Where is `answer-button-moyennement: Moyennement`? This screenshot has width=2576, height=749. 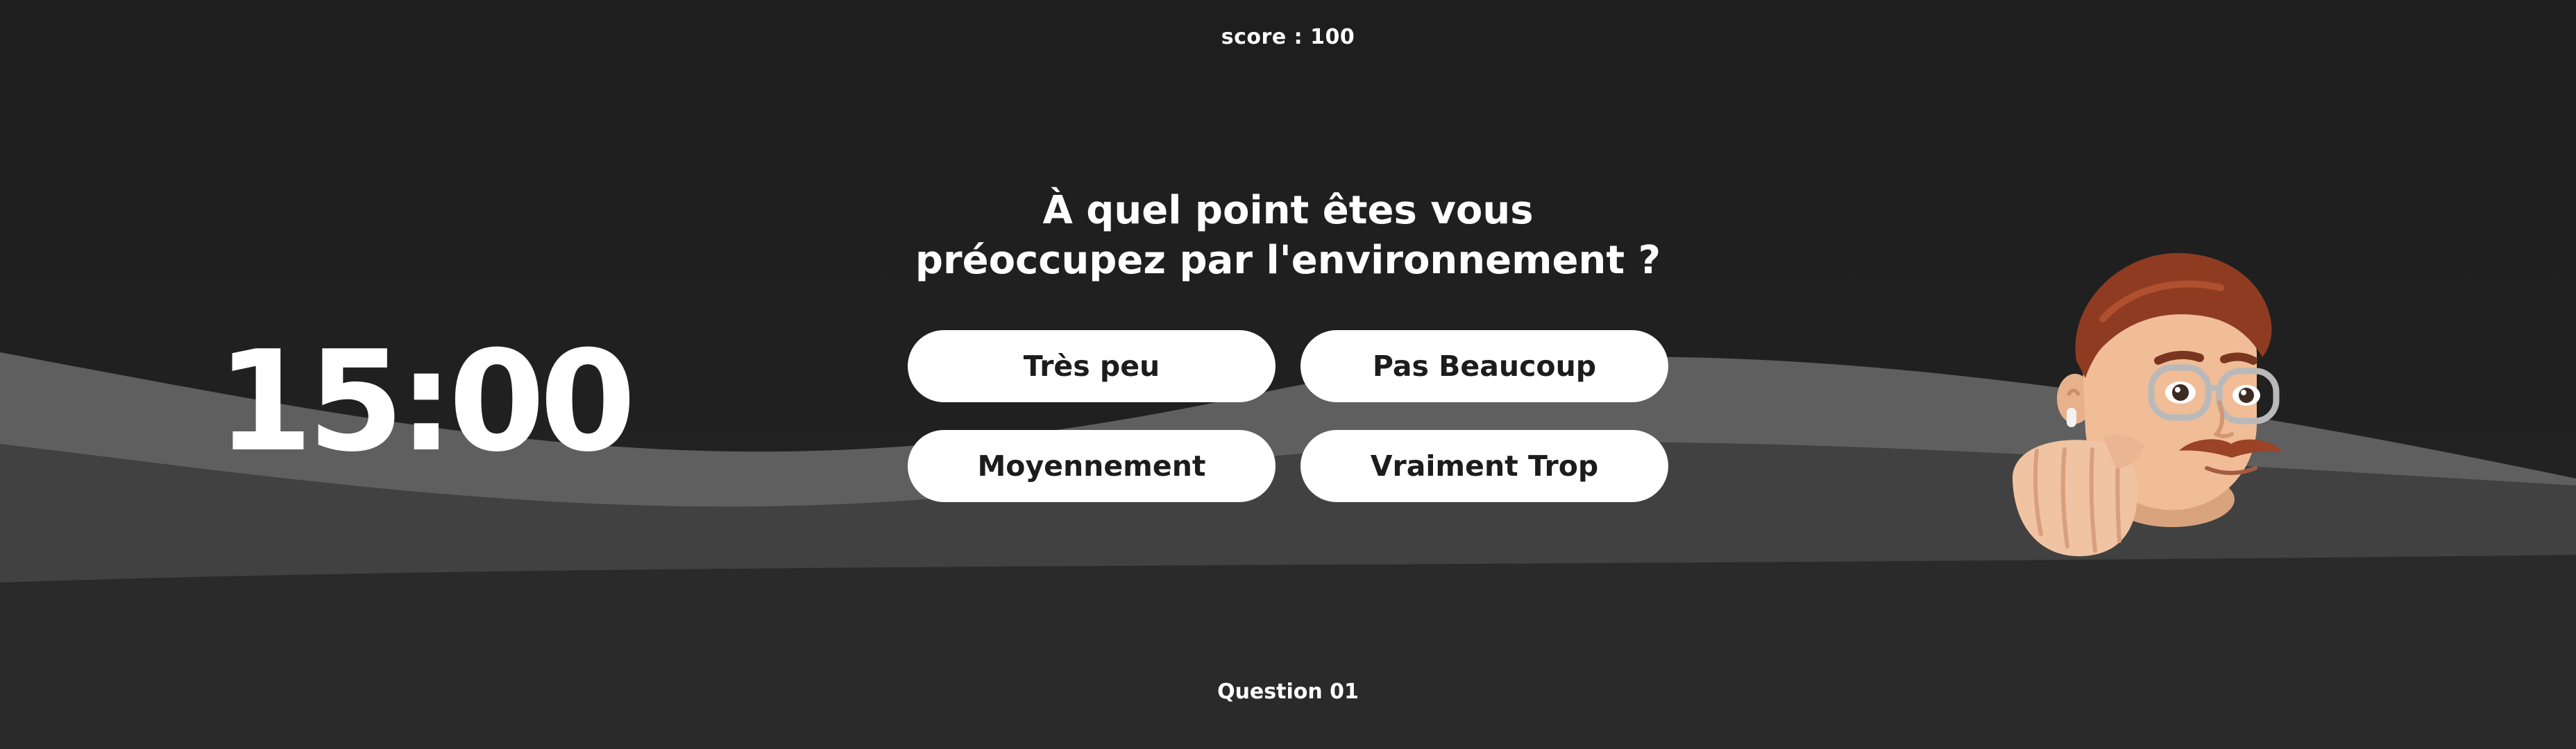
answer-button-moyennement: Moyennement is located at coordinates (1092, 466).